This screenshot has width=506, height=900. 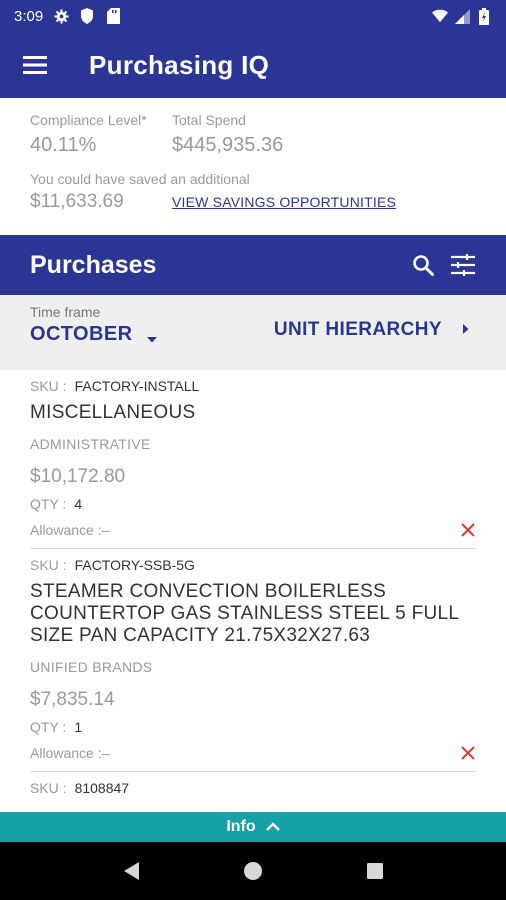 What do you see at coordinates (375, 871) in the screenshot?
I see `recents-icon` at bounding box center [375, 871].